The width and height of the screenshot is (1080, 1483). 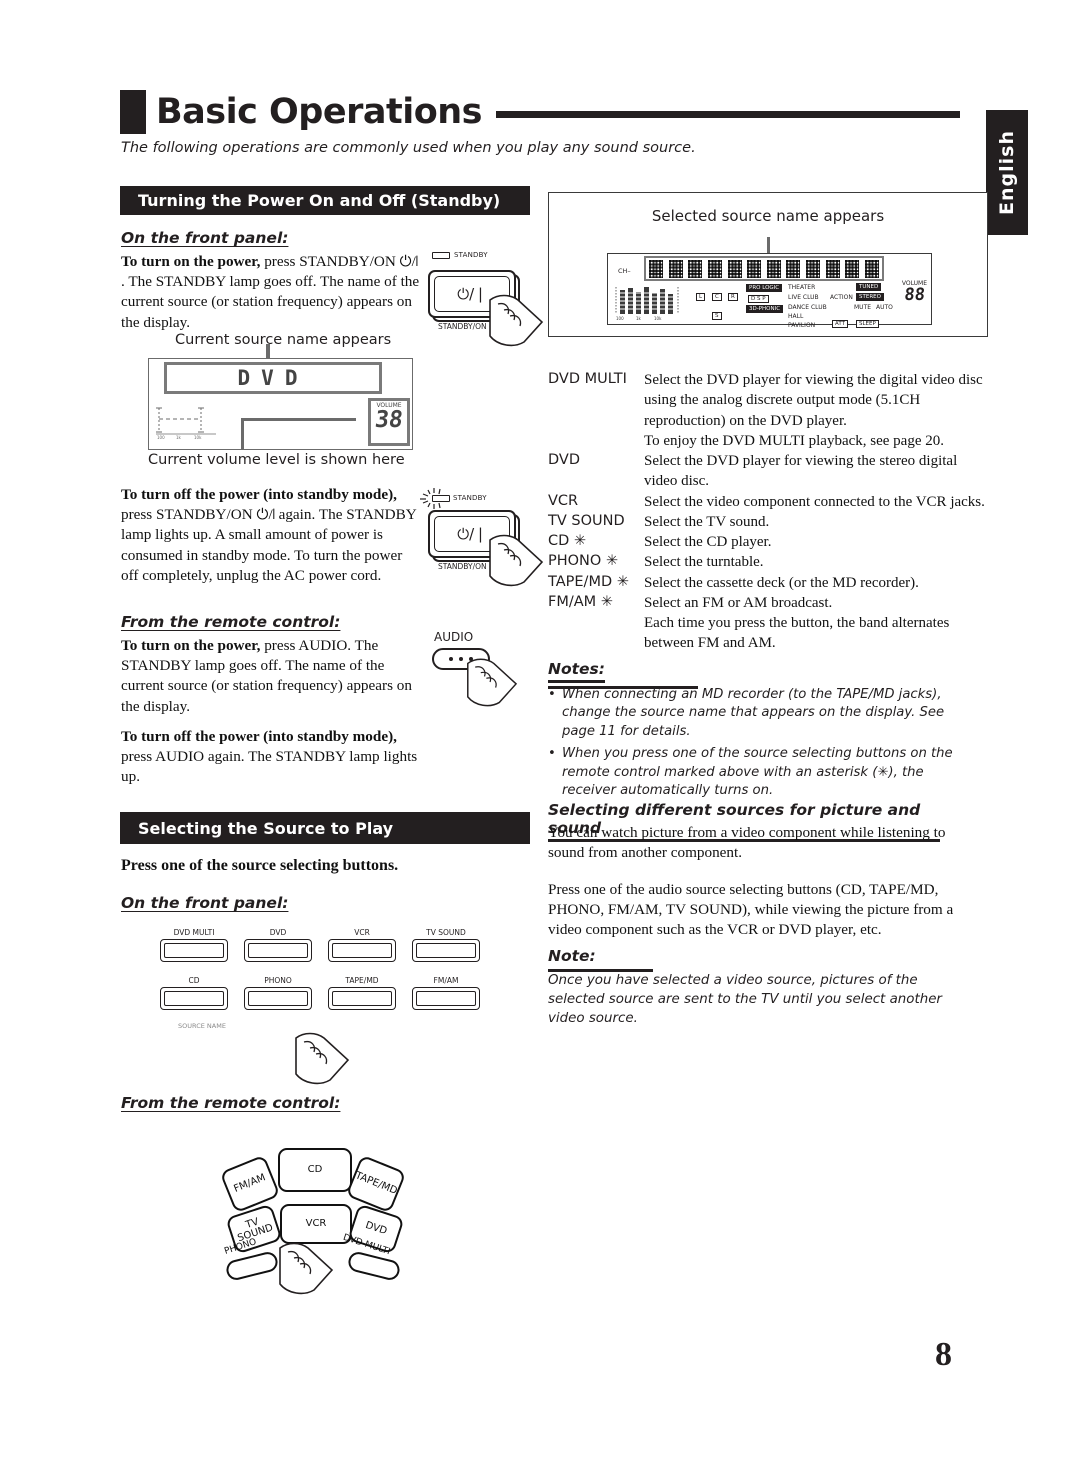 I want to click on remote-off-rest: press AUDIO again., so click(x=183, y=757).